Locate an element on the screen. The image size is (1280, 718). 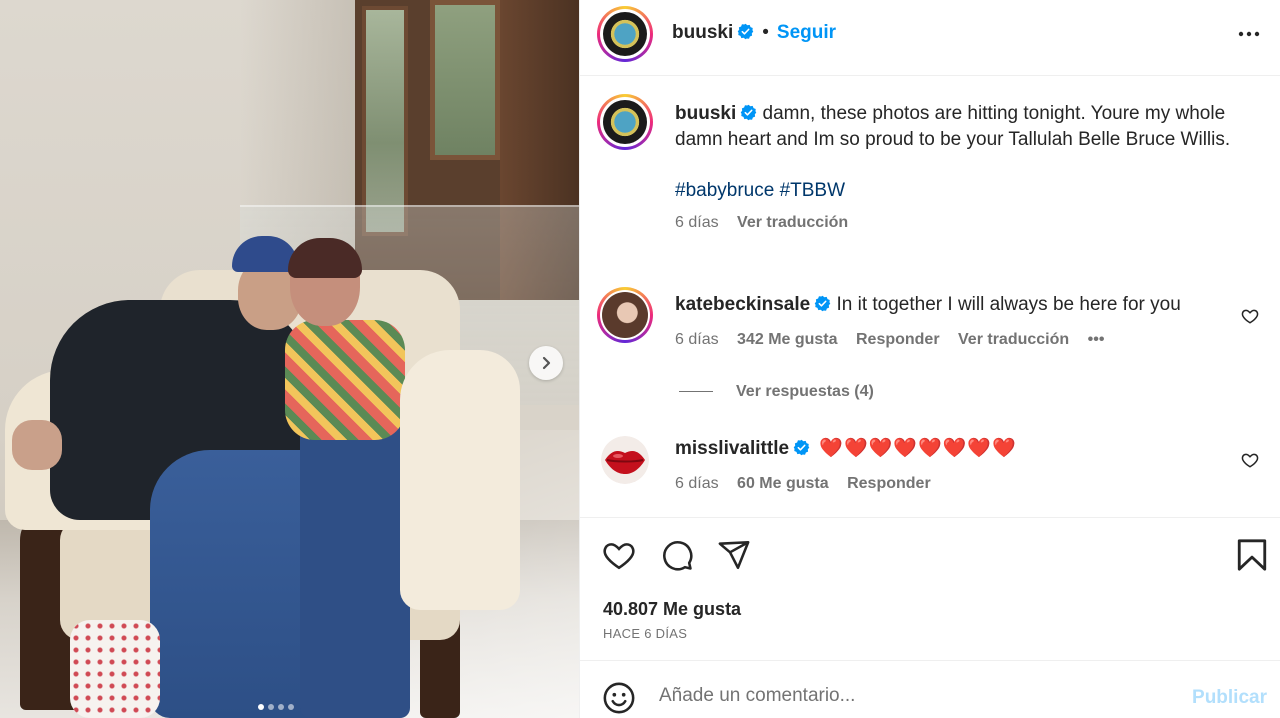
comment-likes: 342 Me gusta is located at coordinates (787, 339).